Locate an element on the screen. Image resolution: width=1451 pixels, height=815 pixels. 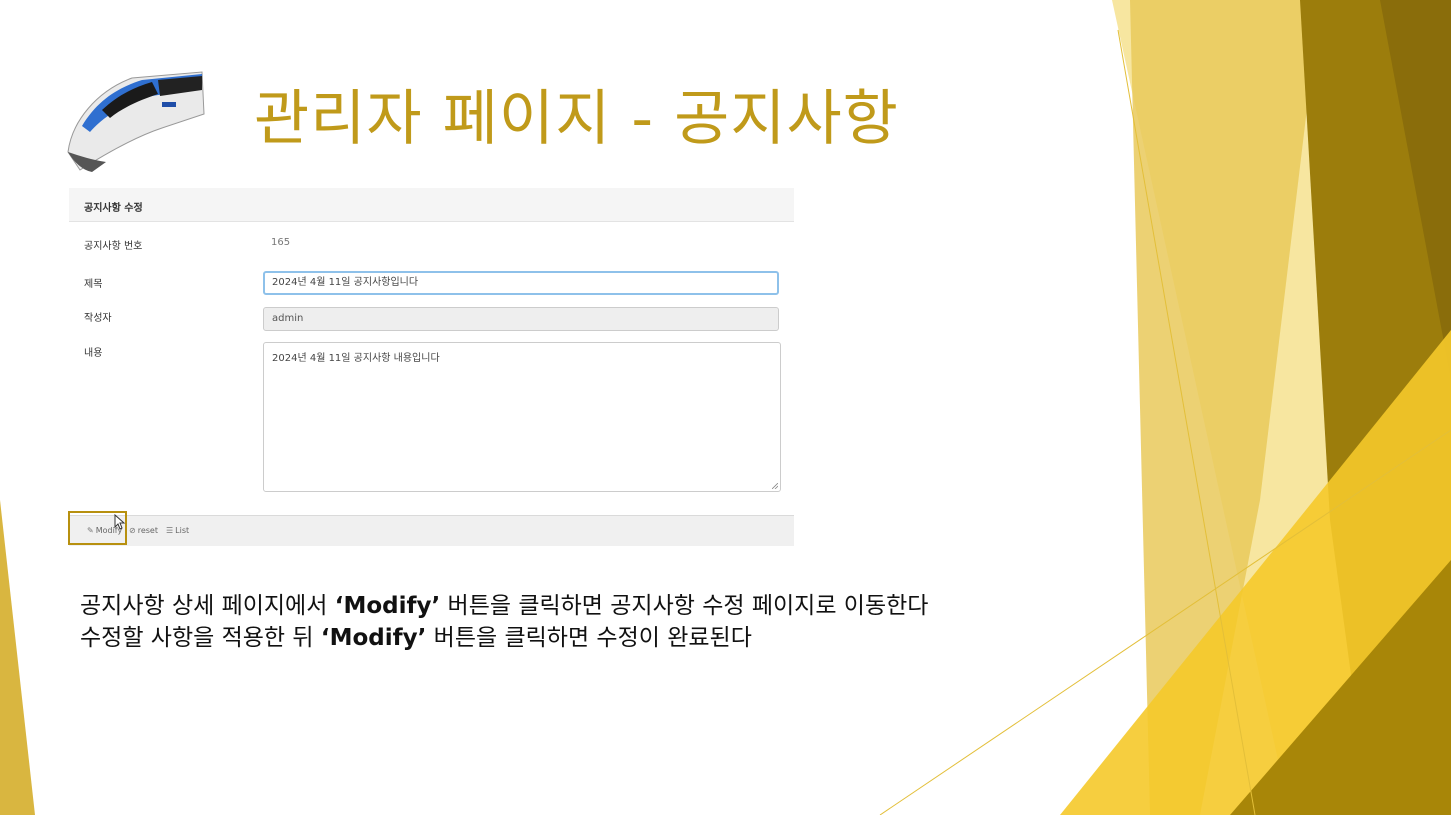
list-button: ☰ List is located at coordinates (177, 530).